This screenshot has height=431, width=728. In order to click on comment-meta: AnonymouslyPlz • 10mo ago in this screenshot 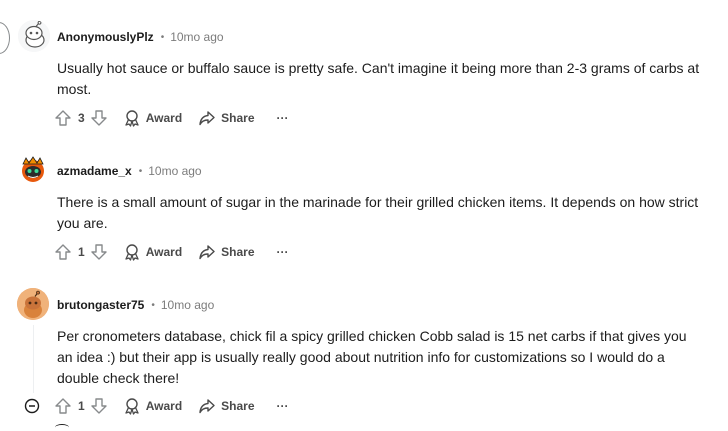, I will do `click(140, 37)`.